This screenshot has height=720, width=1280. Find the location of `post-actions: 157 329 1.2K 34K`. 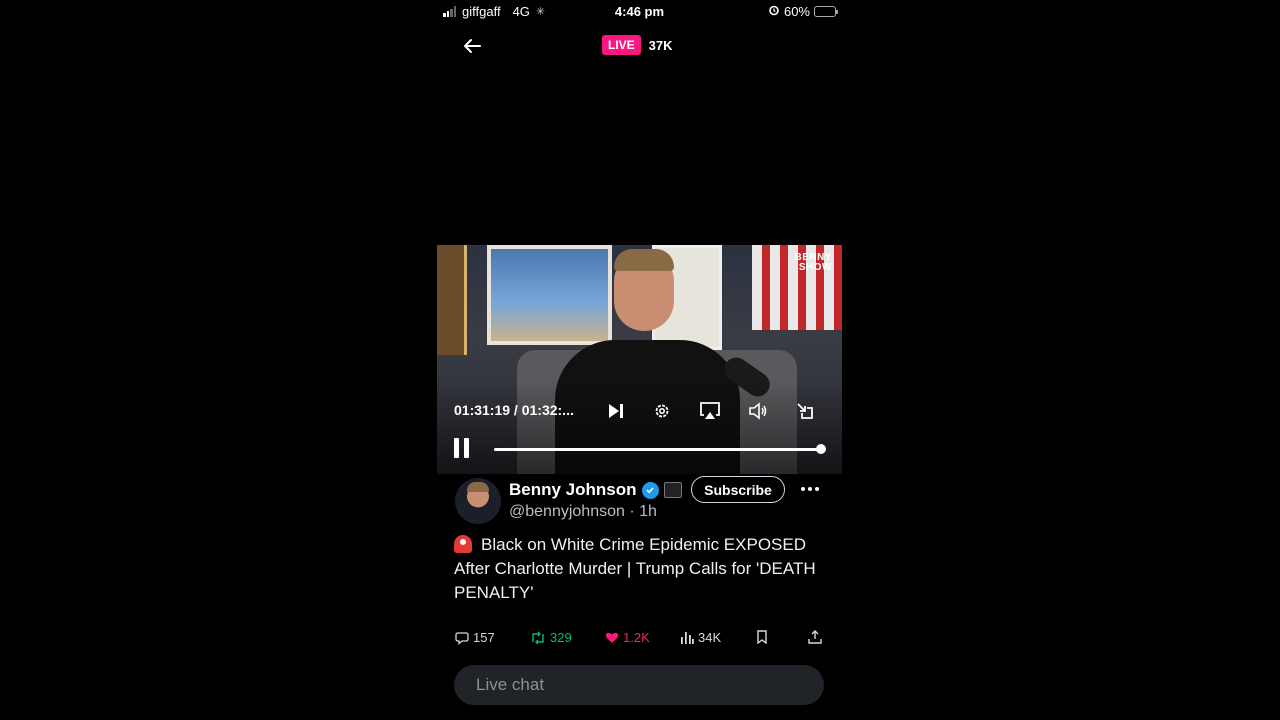

post-actions: 157 329 1.2K 34K is located at coordinates (639, 640).